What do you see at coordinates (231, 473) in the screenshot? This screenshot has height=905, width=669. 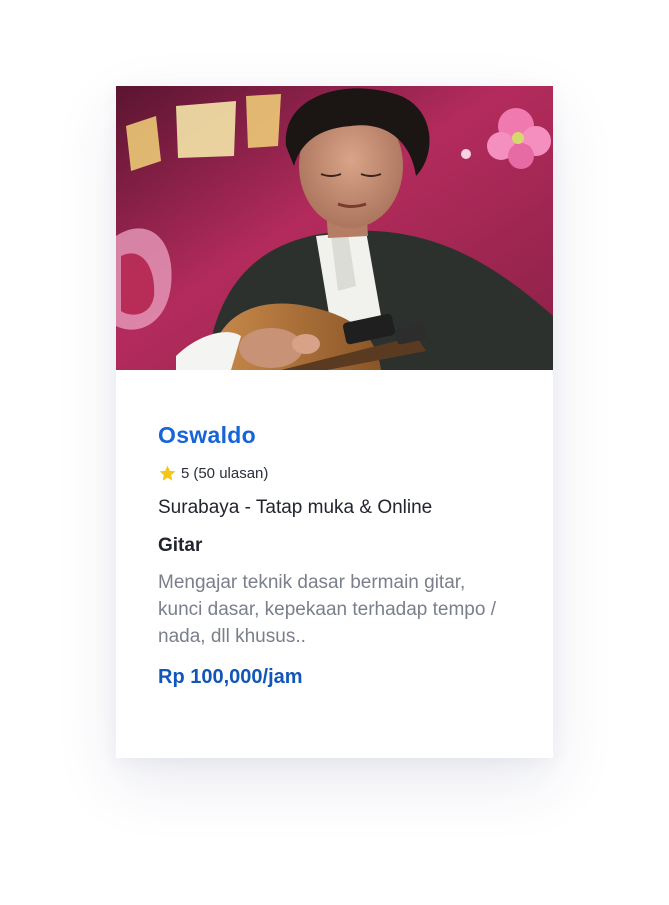 I see `review-count: (50 ulasan)` at bounding box center [231, 473].